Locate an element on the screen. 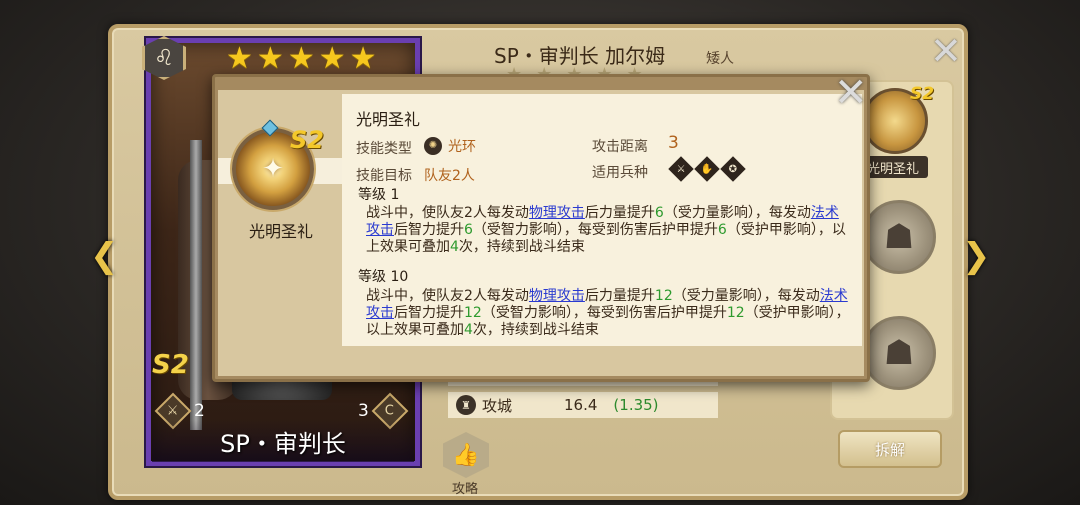 The height and width of the screenshot is (505, 1080). target-label: 技能目标 is located at coordinates (384, 176).